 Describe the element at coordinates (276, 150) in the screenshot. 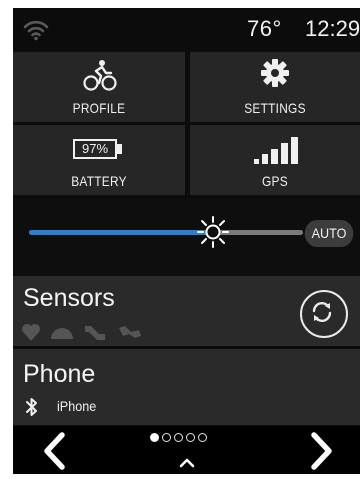

I see `signal-bars-icon` at that location.